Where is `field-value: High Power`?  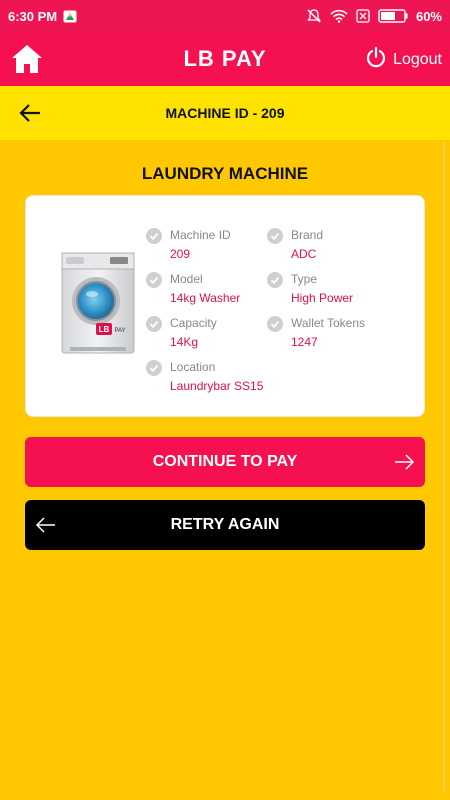 field-value: High Power is located at coordinates (322, 298).